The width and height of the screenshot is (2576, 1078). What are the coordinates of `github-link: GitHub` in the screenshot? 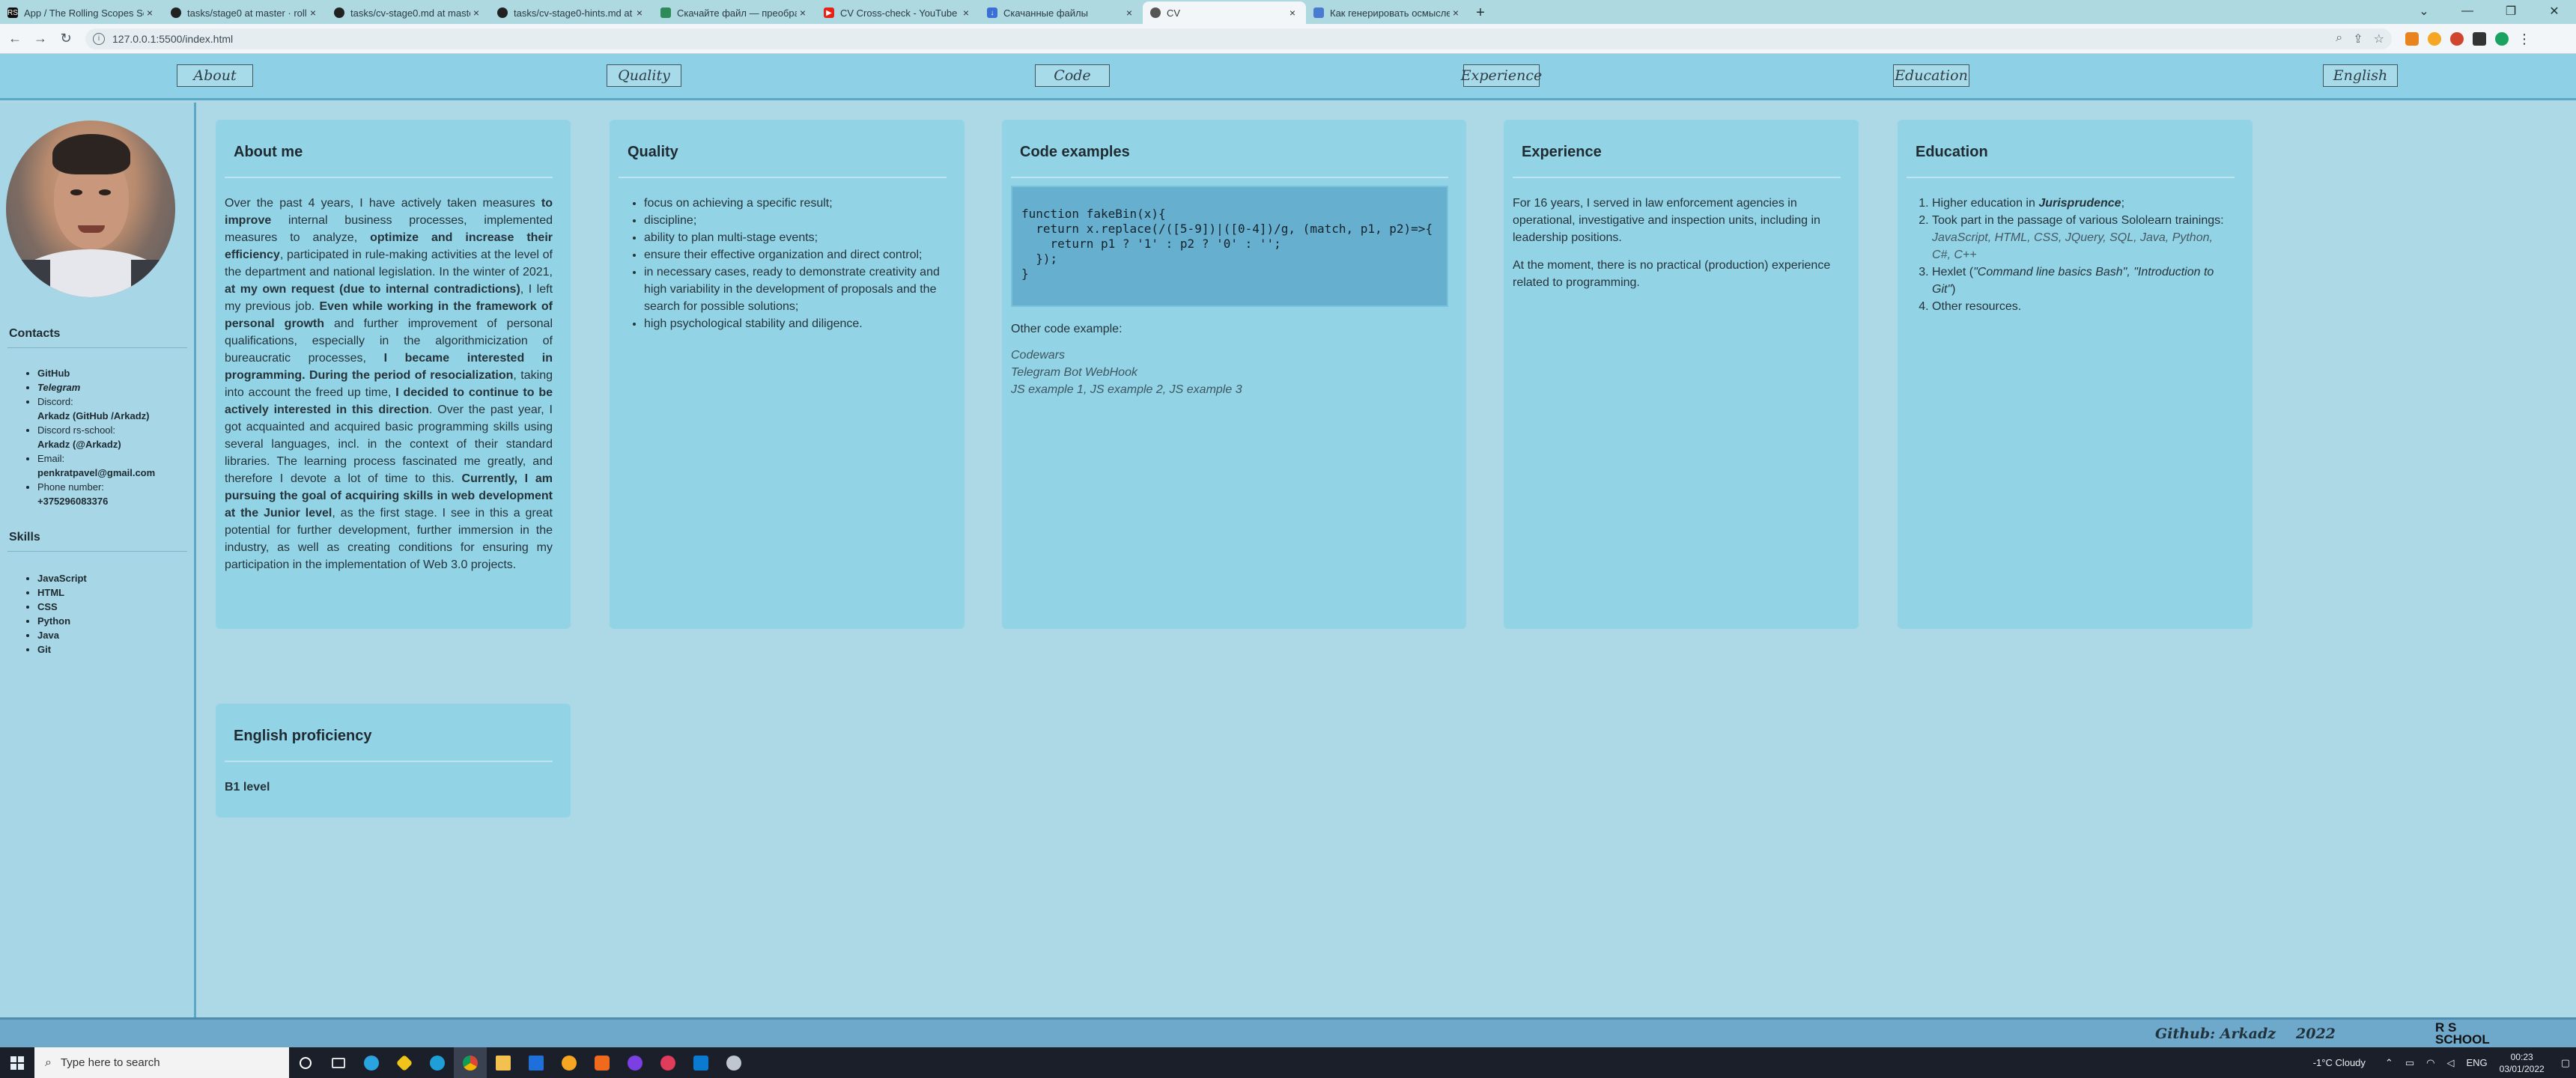 It's located at (53, 373).